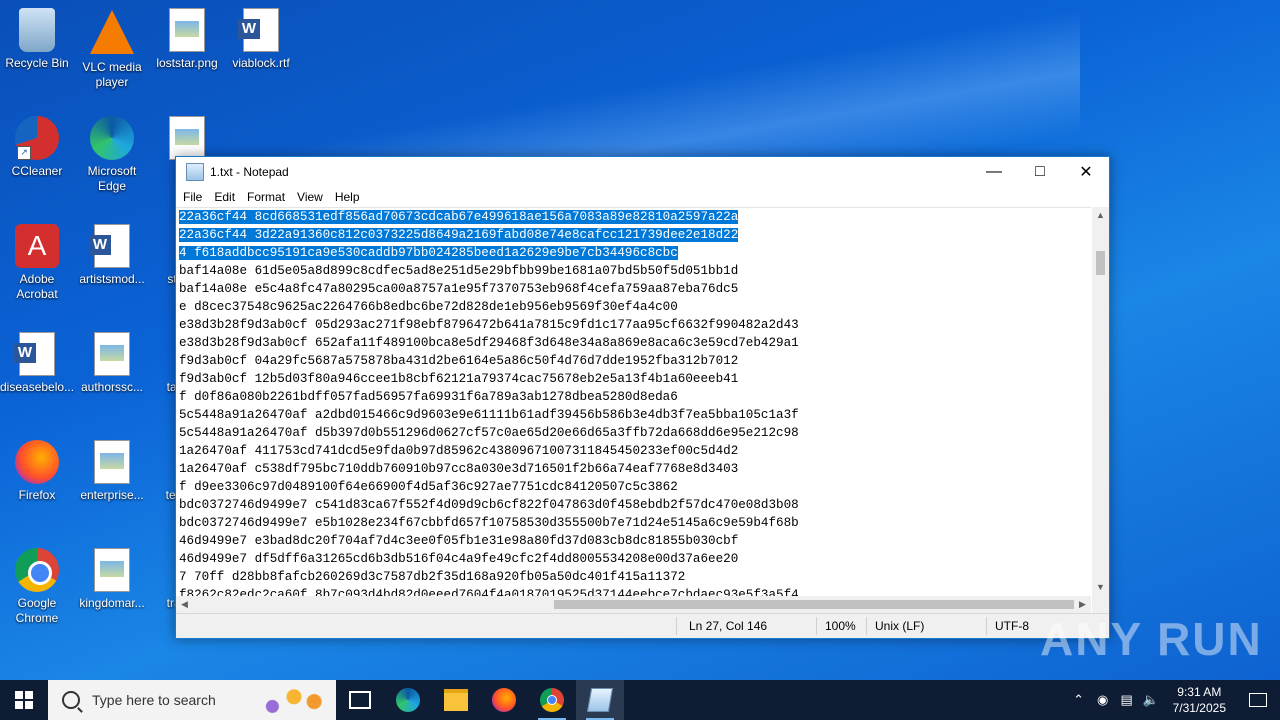 The width and height of the screenshot is (1280, 720). Describe the element at coordinates (266, 197) in the screenshot. I see `menu-format: Format` at that location.